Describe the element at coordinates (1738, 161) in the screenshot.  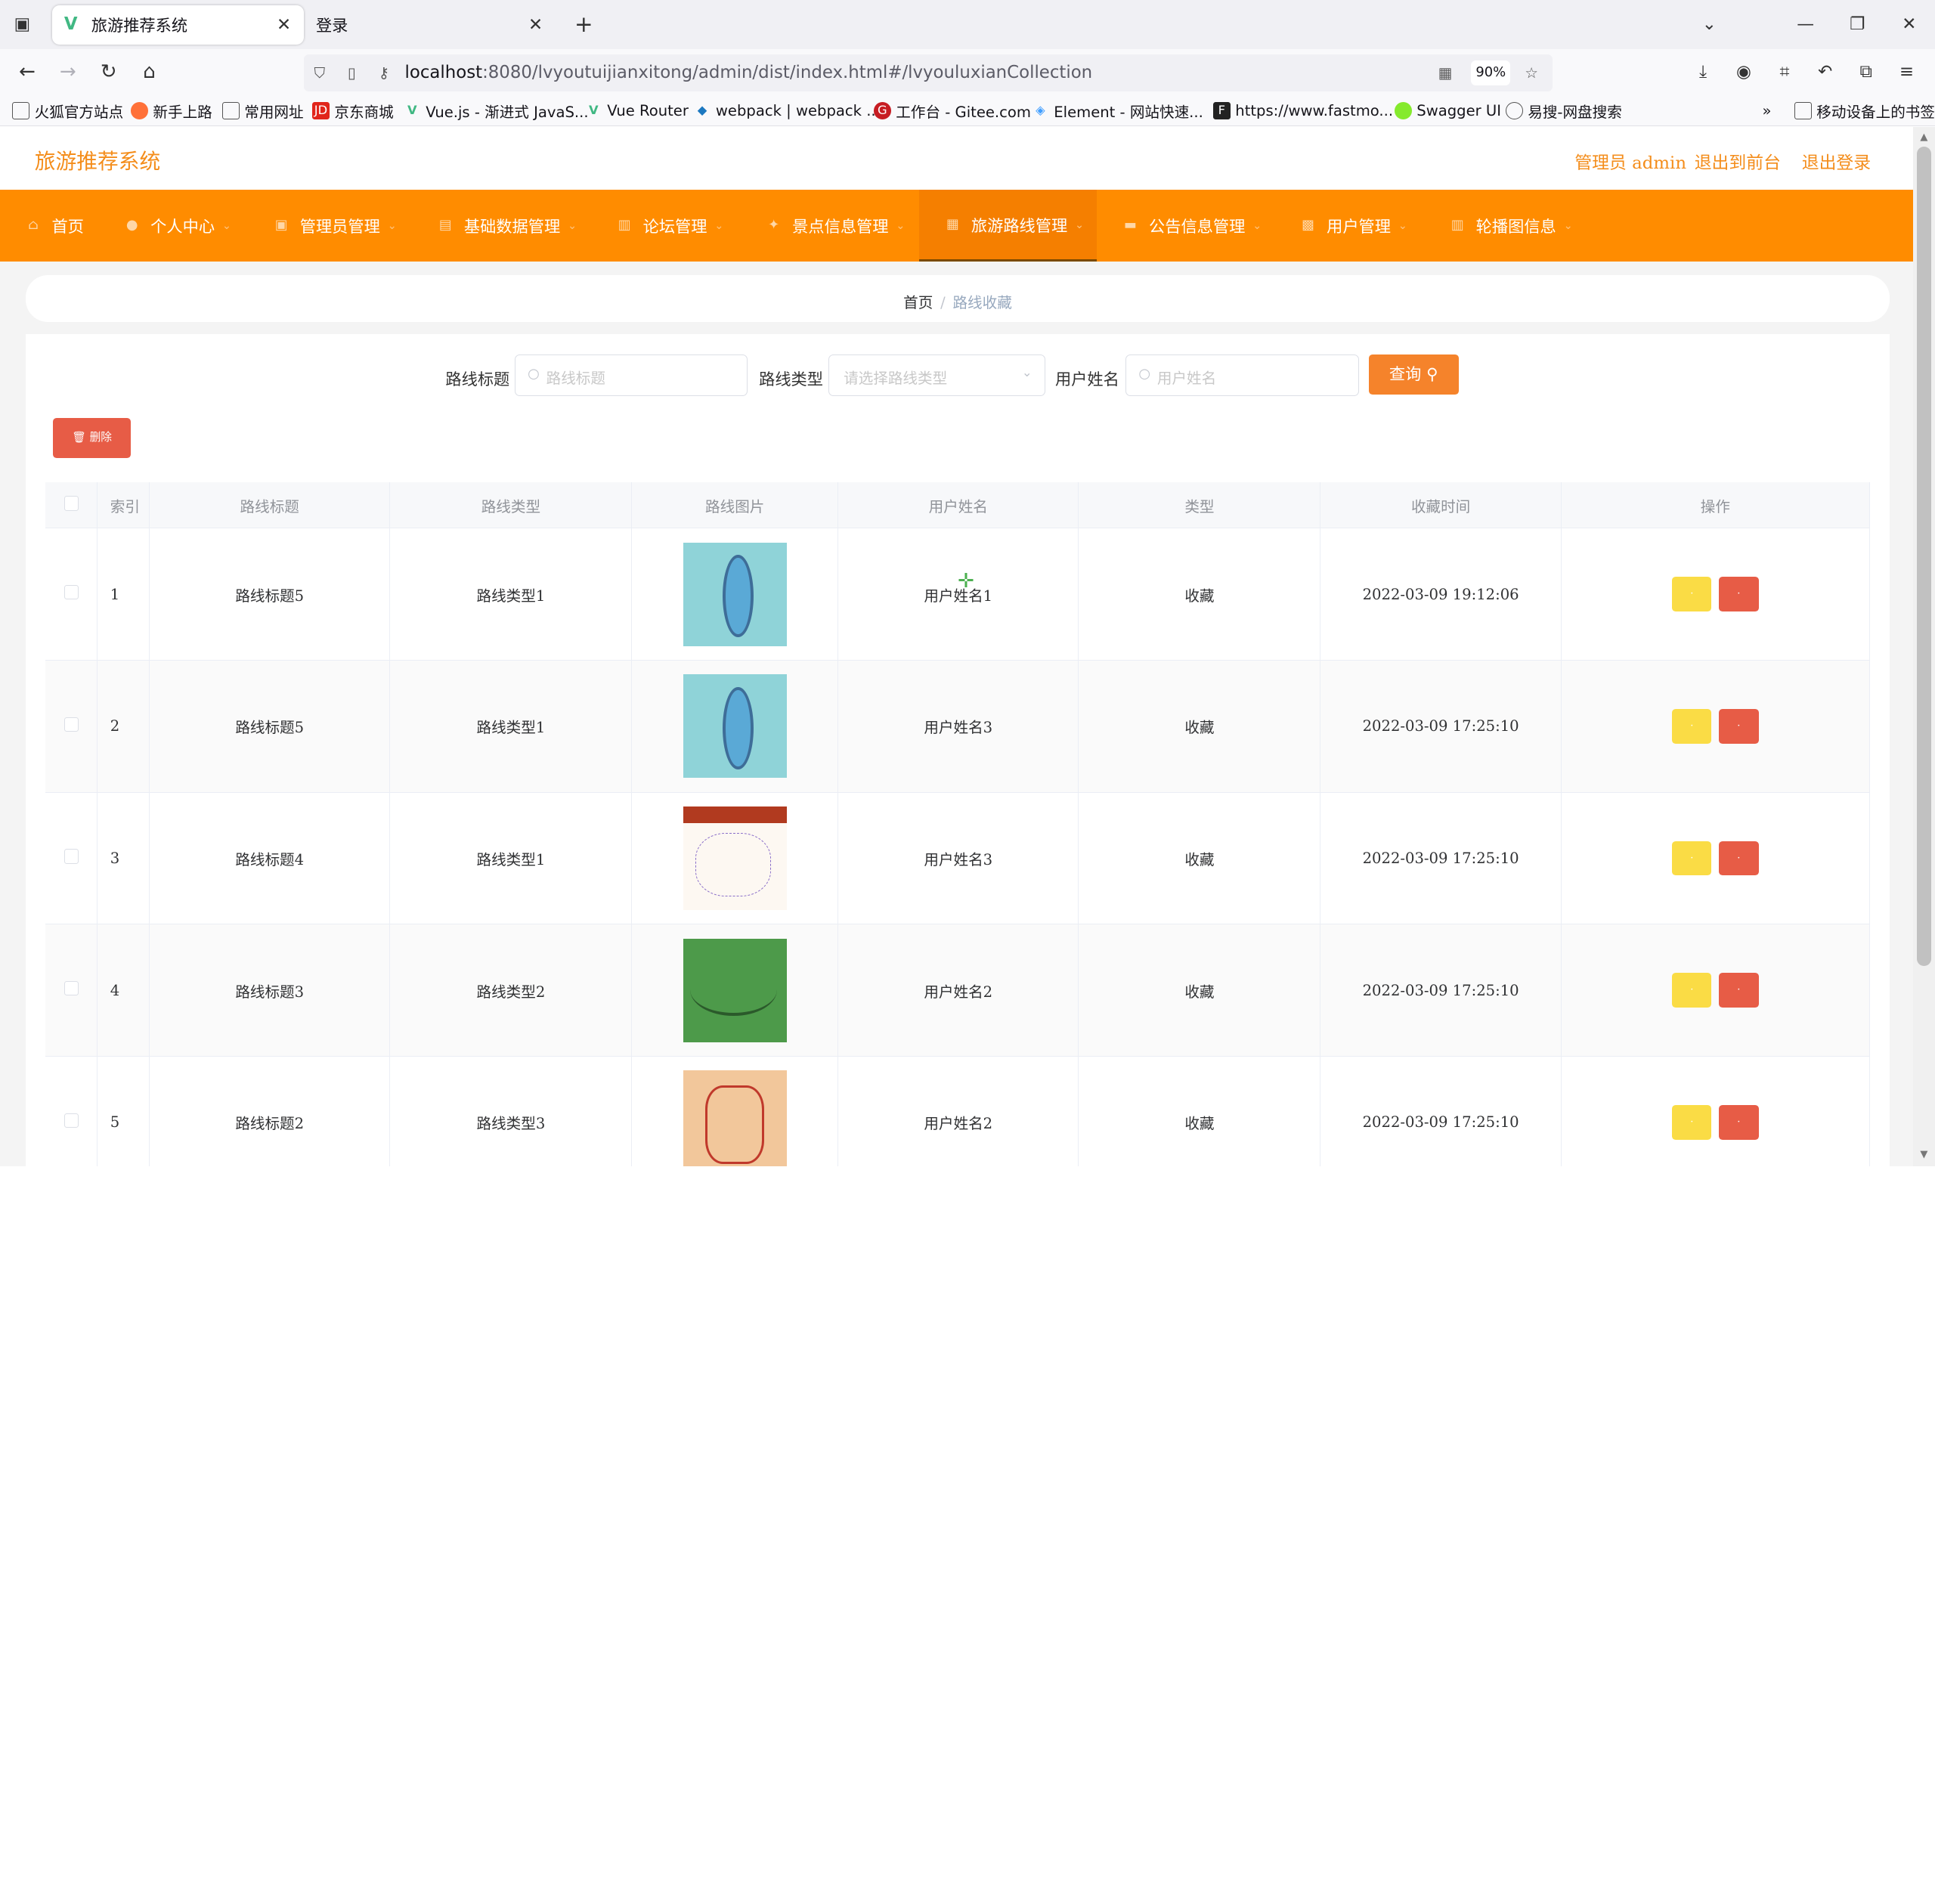
I see `back-to-front-link: 退出到前台` at that location.